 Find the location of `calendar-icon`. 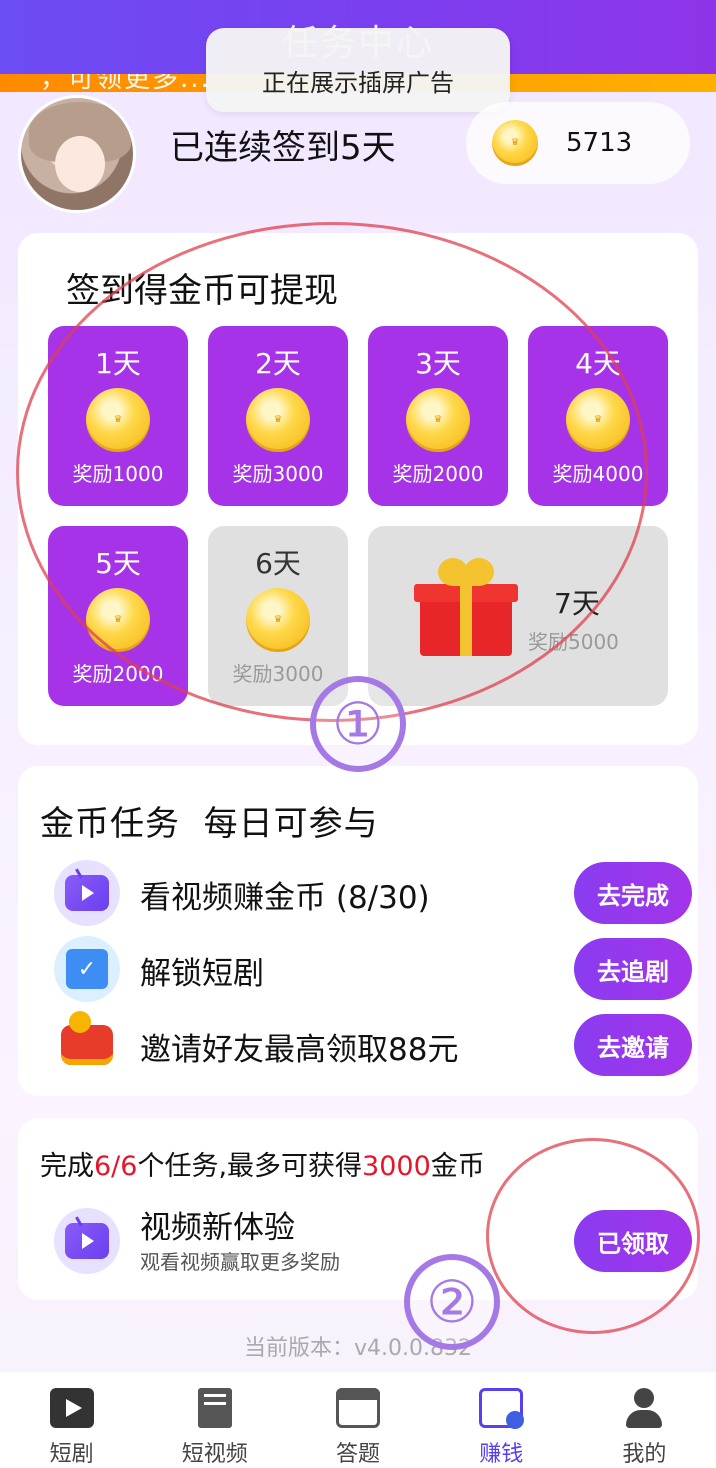

calendar-icon is located at coordinates (502, 1408).